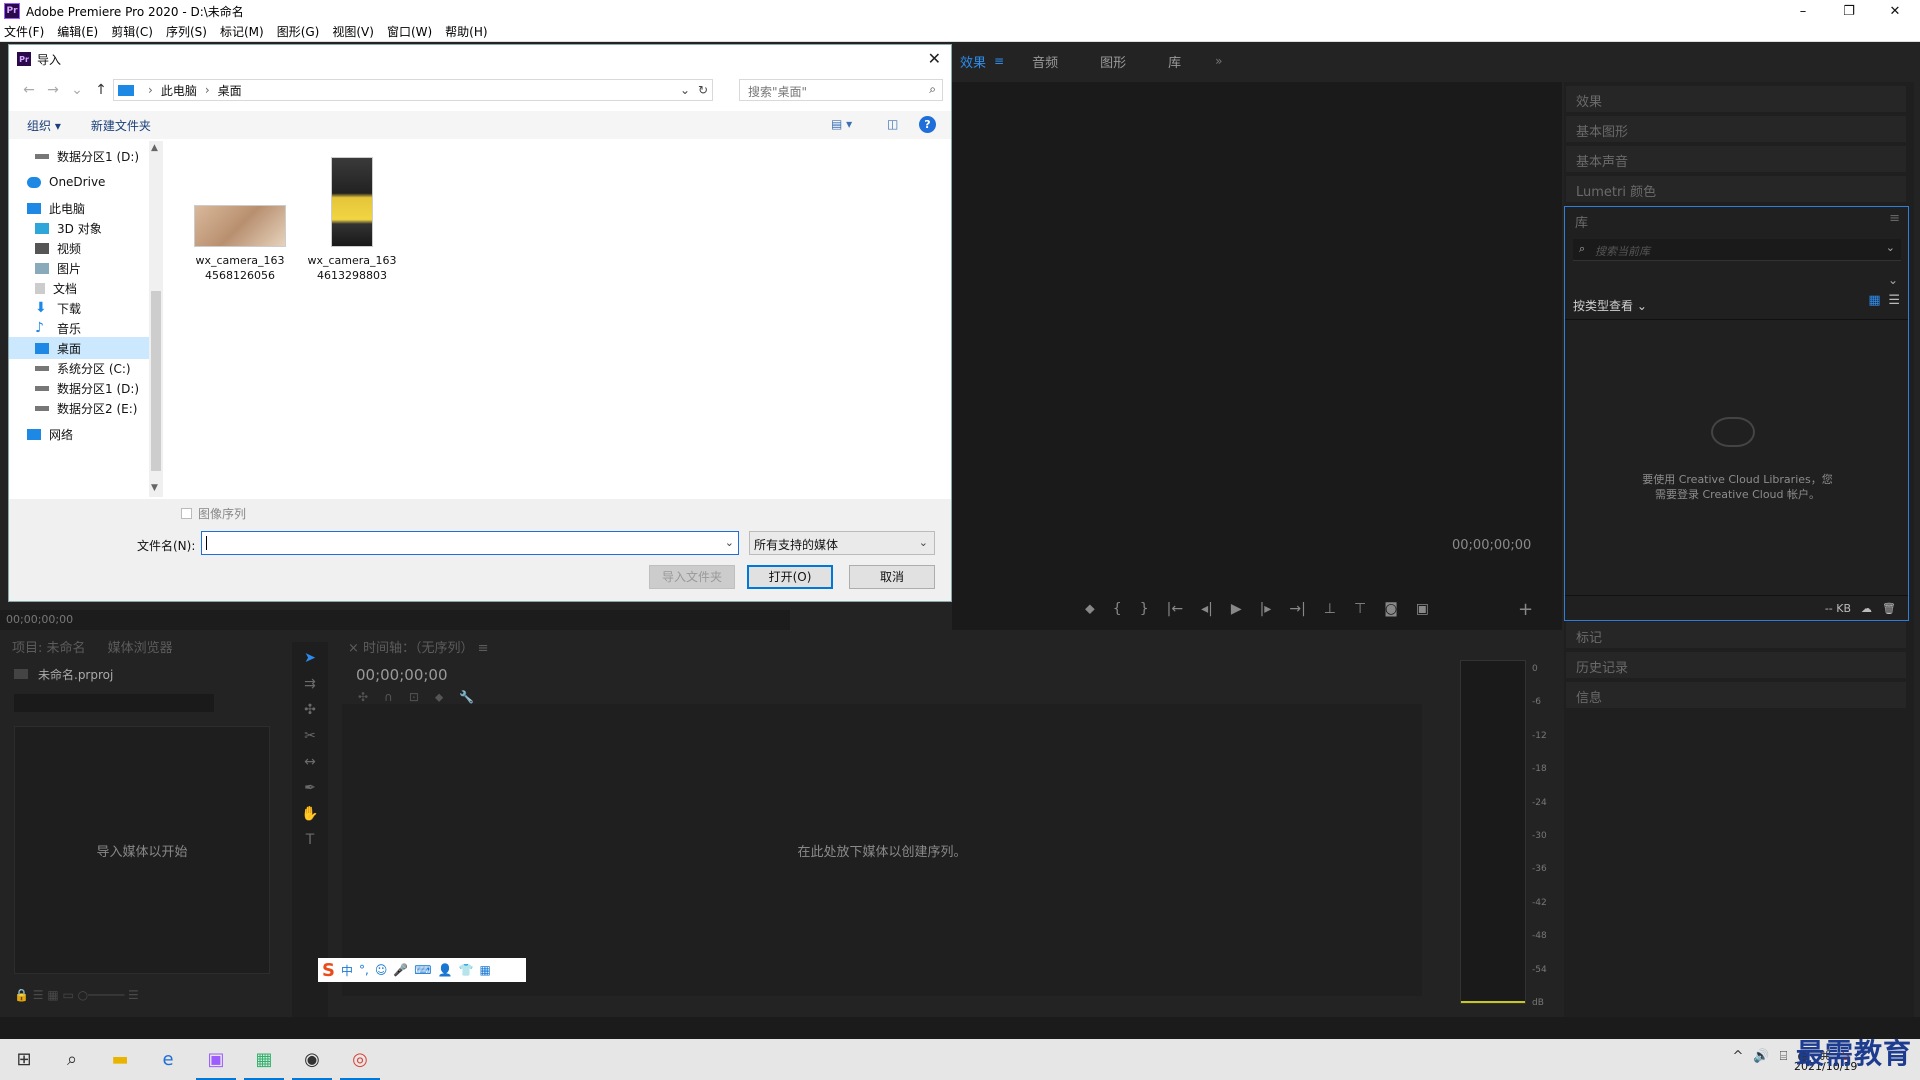  What do you see at coordinates (1736, 189) in the screenshot?
I see `panel-lumetri-color: Lumetri 颜色` at bounding box center [1736, 189].